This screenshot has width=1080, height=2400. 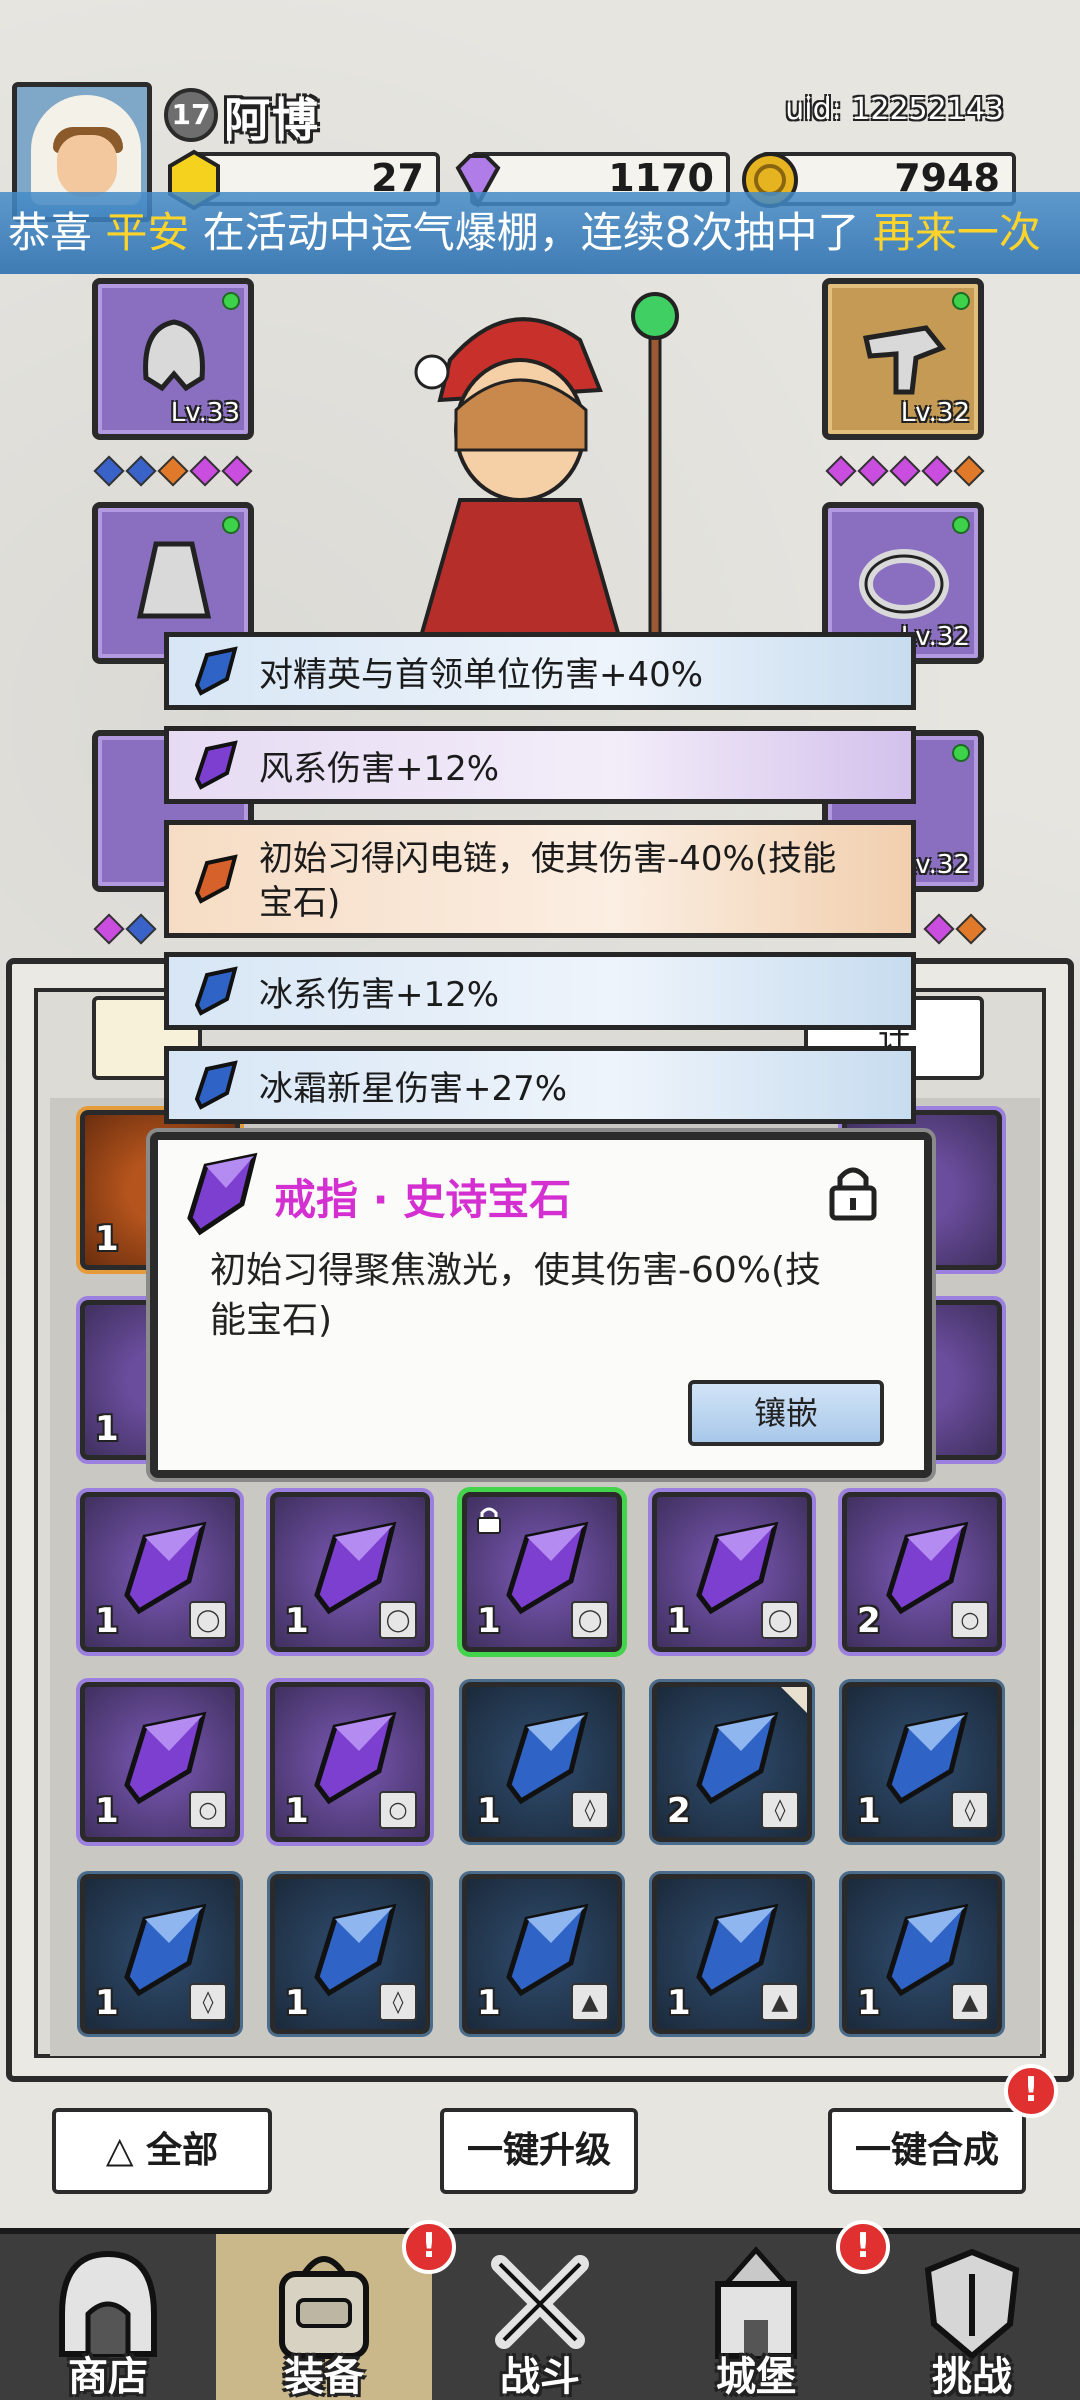 I want to click on gem-detail-popup: 戒指 · 史诗宝石 初始习得聚焦激光，使其伤害-60%(技能宝石) 镶嵌, so click(x=541, y=1305).